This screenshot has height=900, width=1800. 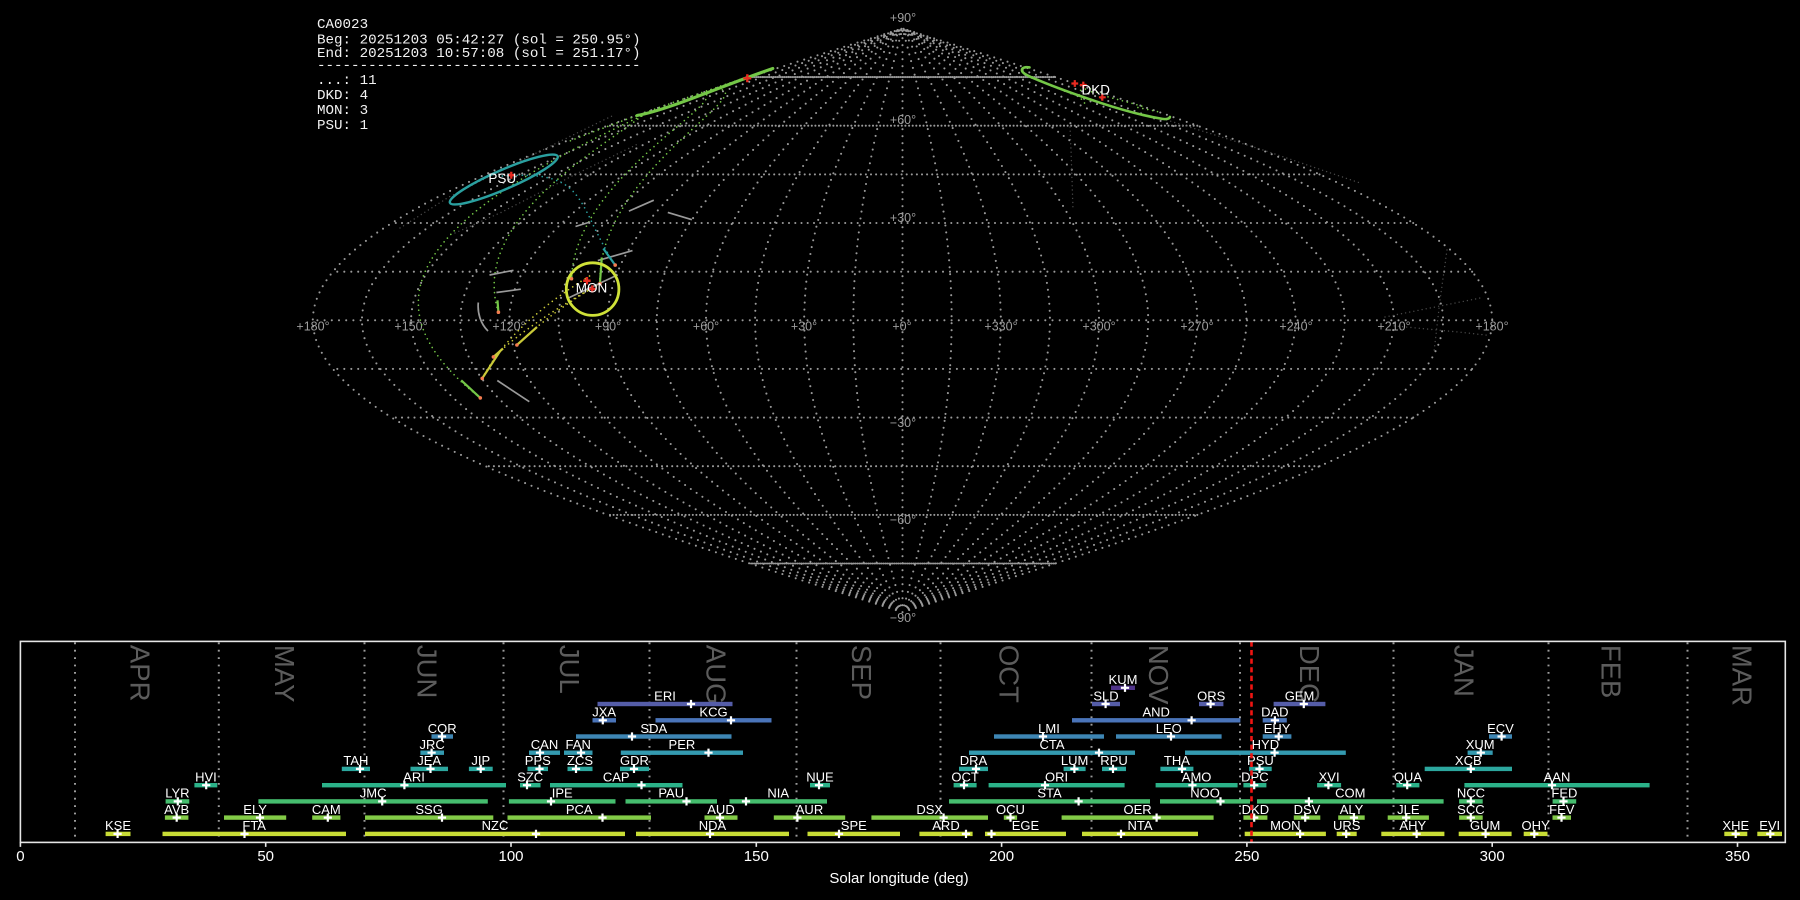 What do you see at coordinates (1155, 712) in the screenshot?
I see `svg-text: AND` at bounding box center [1155, 712].